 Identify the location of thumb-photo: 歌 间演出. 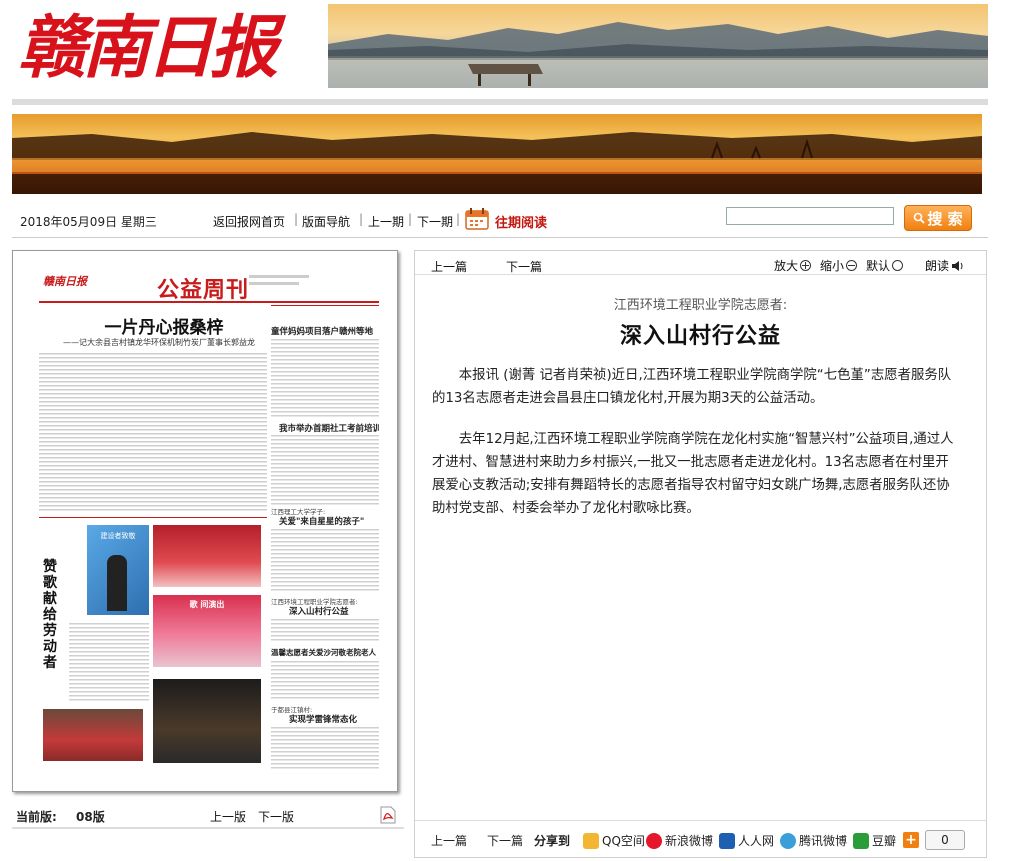
(207, 631).